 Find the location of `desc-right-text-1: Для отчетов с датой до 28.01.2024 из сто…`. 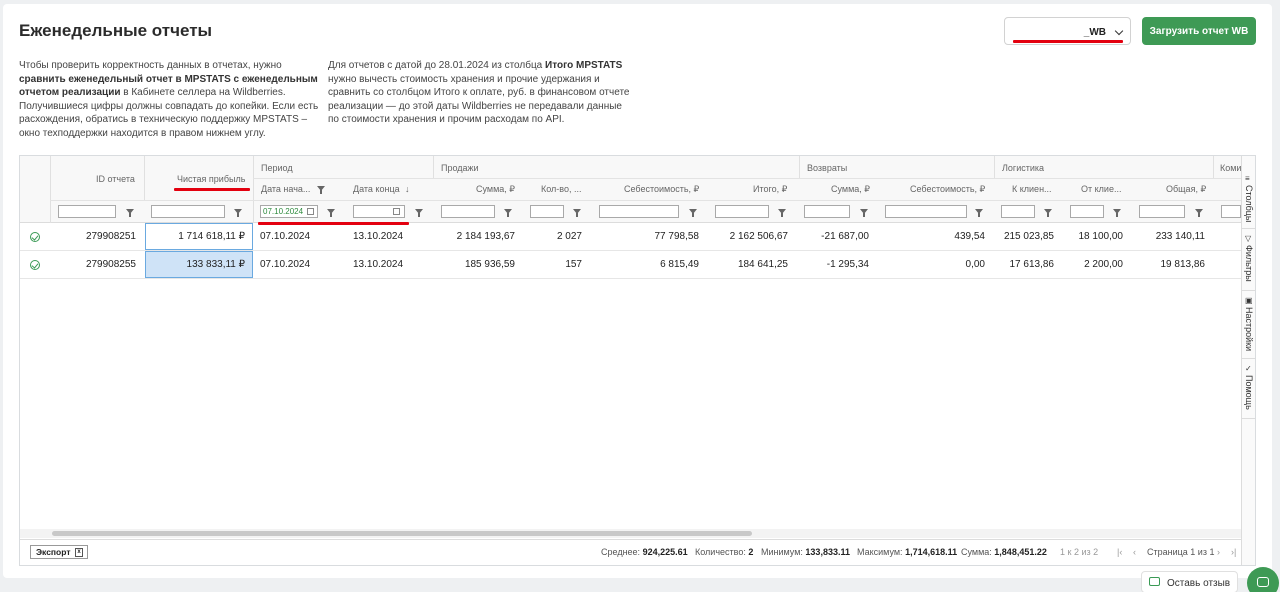

desc-right-text-1: Для отчетов с датой до 28.01.2024 из сто… is located at coordinates (437, 65).